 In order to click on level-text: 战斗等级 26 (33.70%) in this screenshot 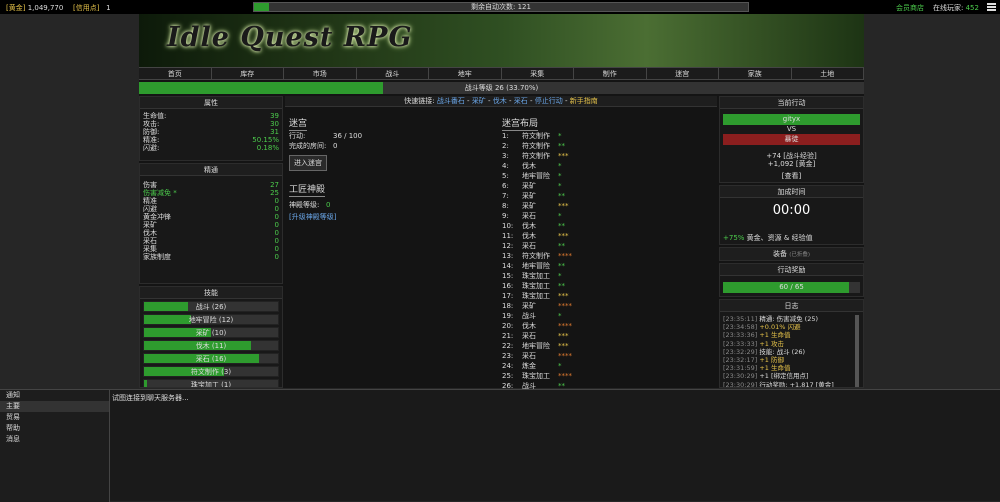, I will do `click(501, 88)`.